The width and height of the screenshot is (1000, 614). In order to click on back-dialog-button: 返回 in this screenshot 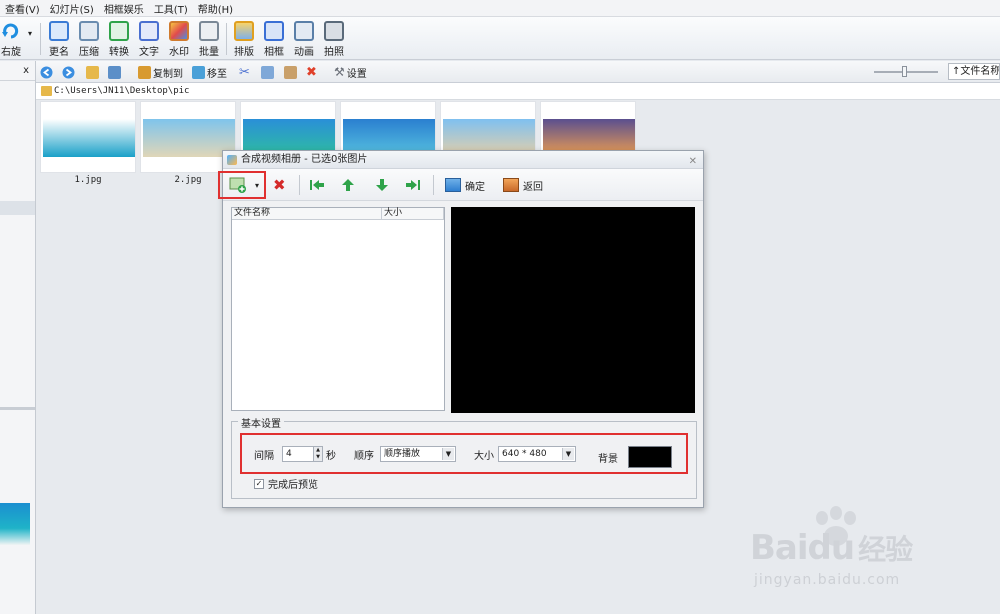, I will do `click(523, 185)`.